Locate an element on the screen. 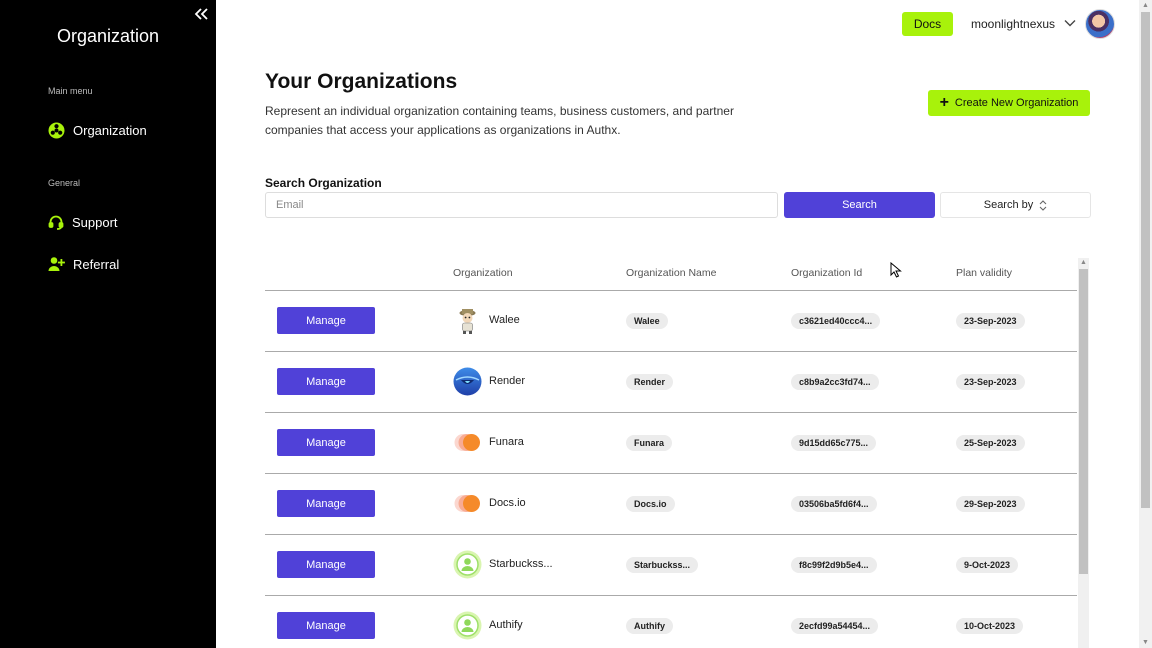 The width and height of the screenshot is (1152, 648). sort-icon is located at coordinates (1043, 205).